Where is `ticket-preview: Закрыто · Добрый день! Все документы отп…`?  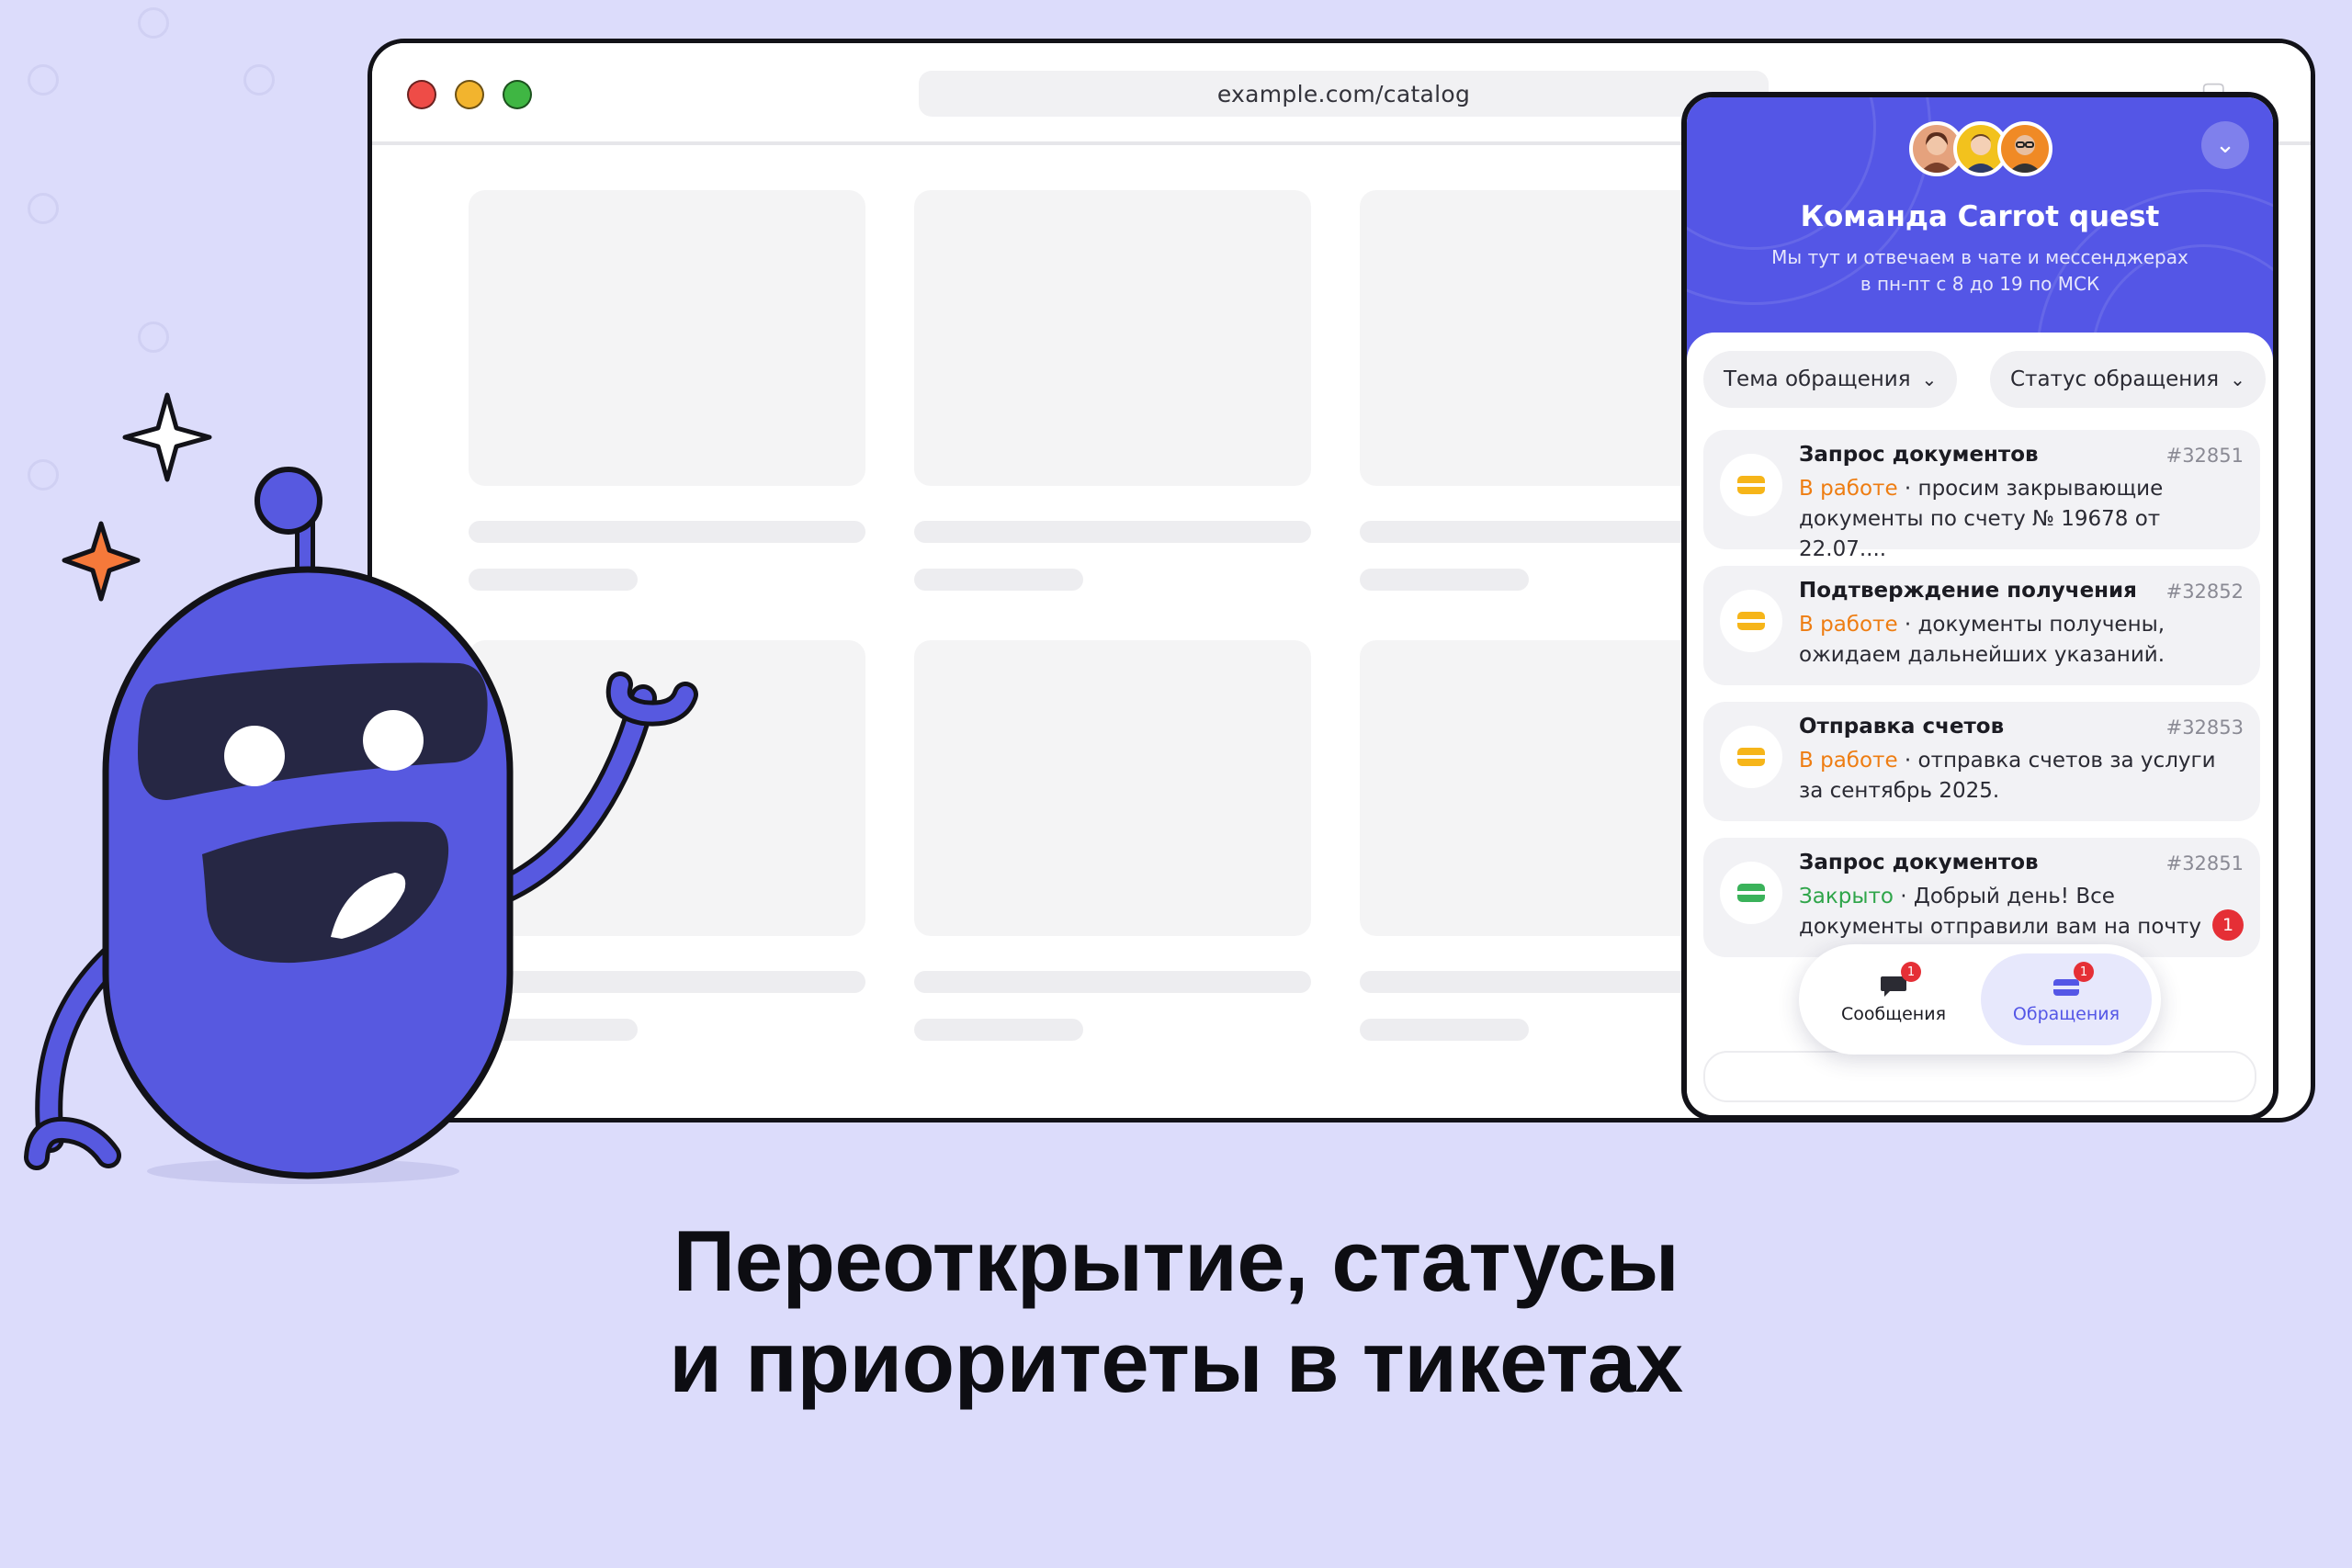
ticket-preview: Закрыто · Добрый день! Все документы отп… is located at coordinates (2000, 912).